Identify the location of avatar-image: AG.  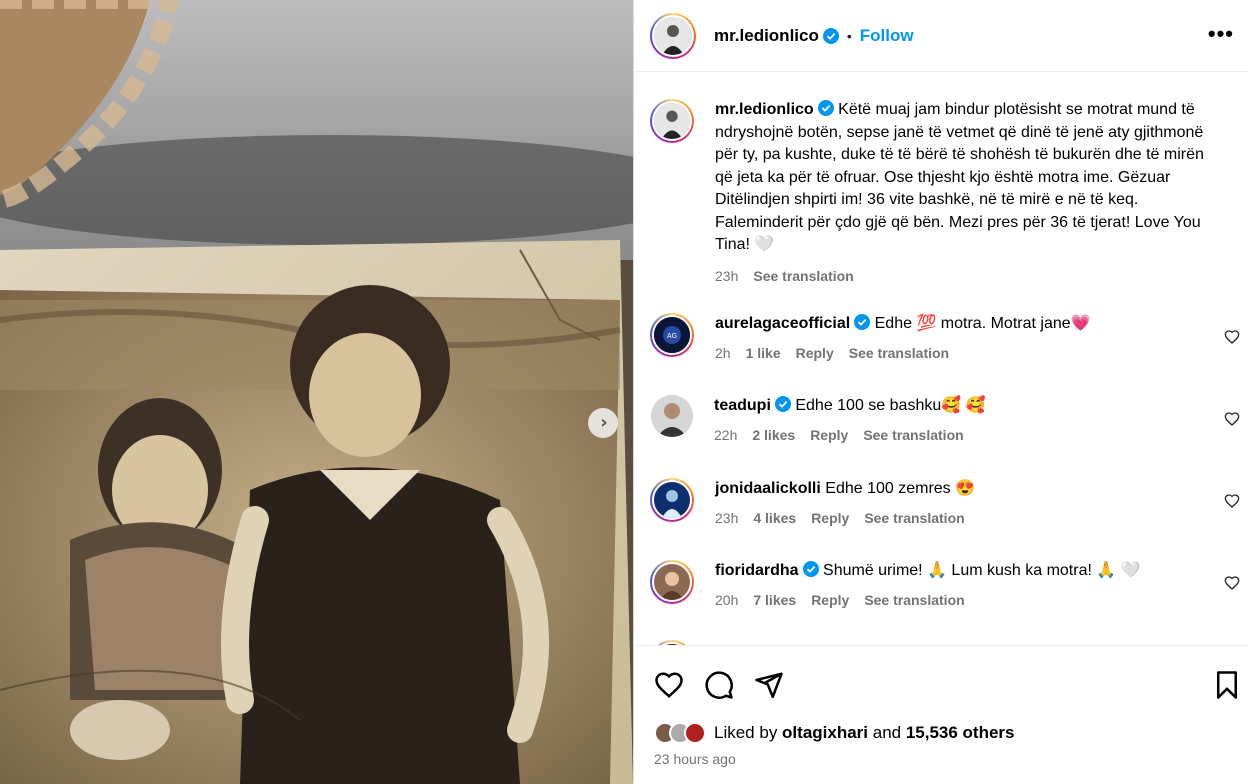
(672, 335).